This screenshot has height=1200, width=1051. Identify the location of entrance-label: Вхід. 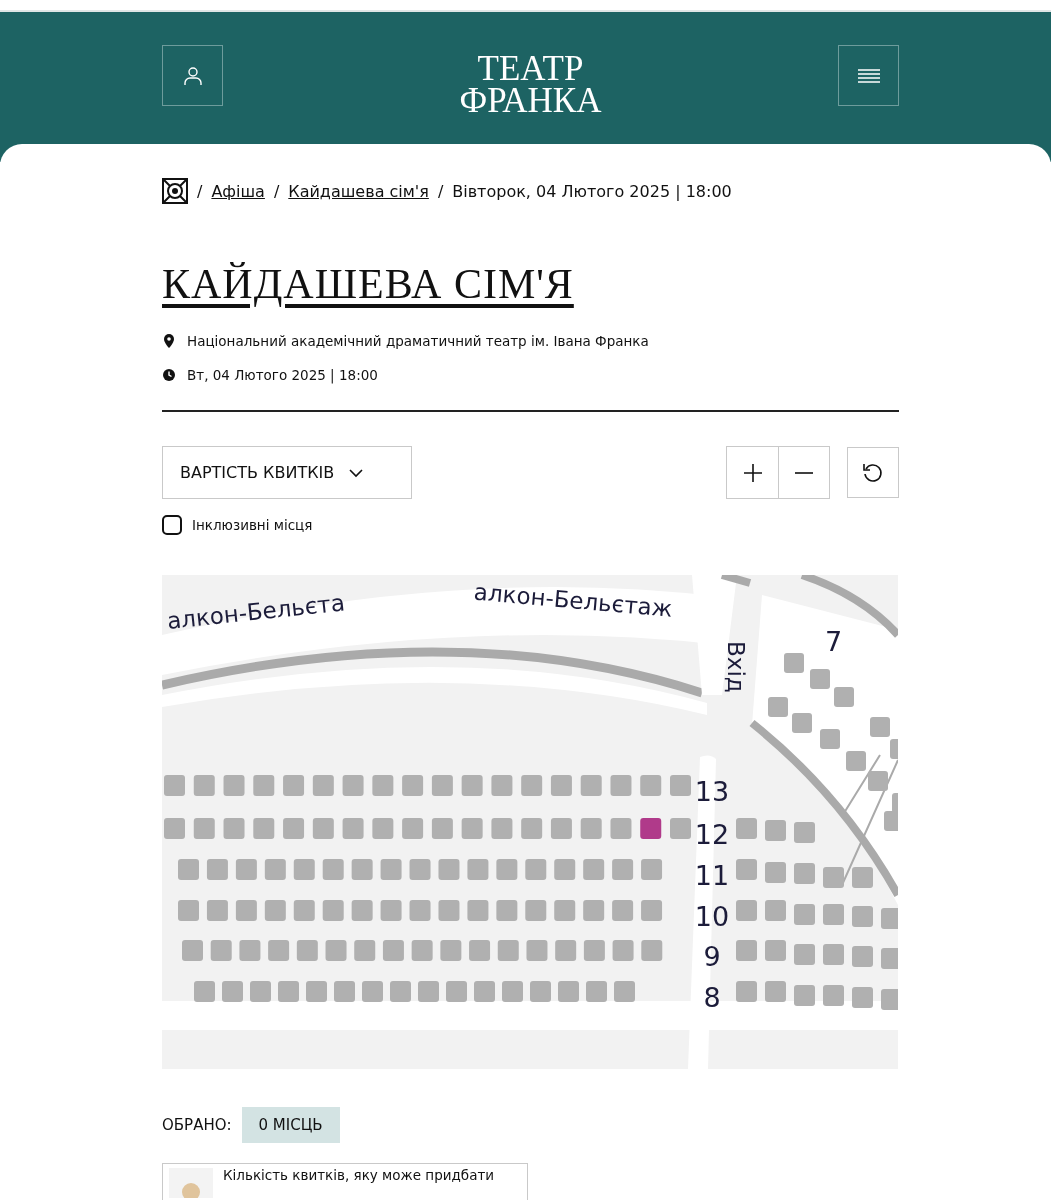
(736, 667).